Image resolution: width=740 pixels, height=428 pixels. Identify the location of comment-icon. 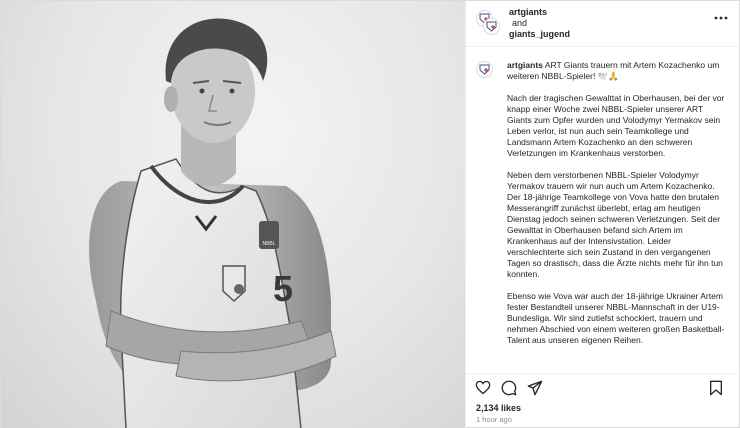
(509, 387).